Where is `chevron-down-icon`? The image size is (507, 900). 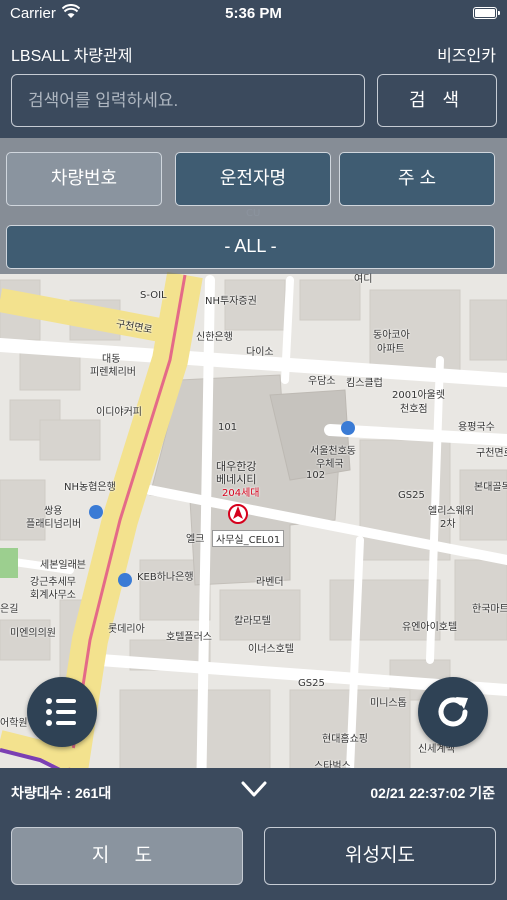 chevron-down-icon is located at coordinates (254, 791).